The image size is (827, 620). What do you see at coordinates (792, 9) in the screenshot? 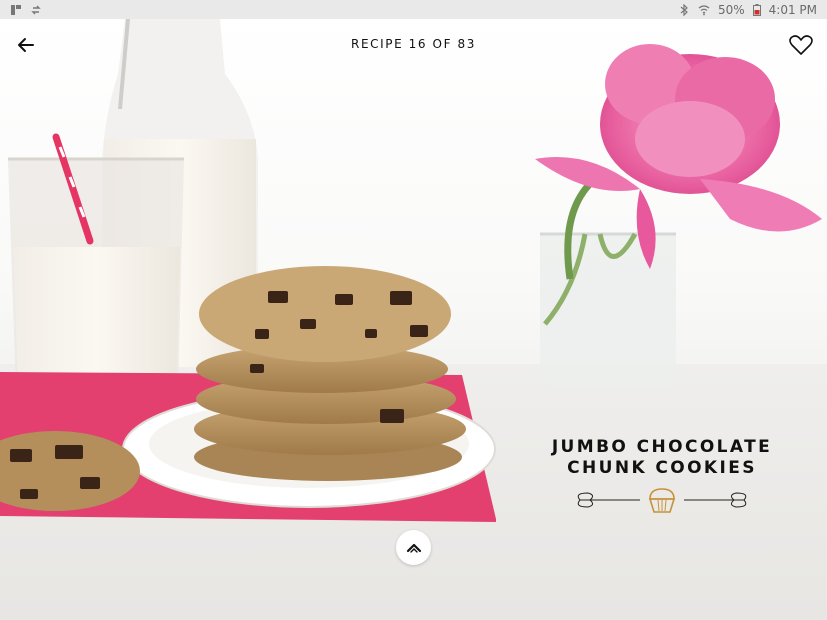
I see `clock: 4:01 PM` at bounding box center [792, 9].